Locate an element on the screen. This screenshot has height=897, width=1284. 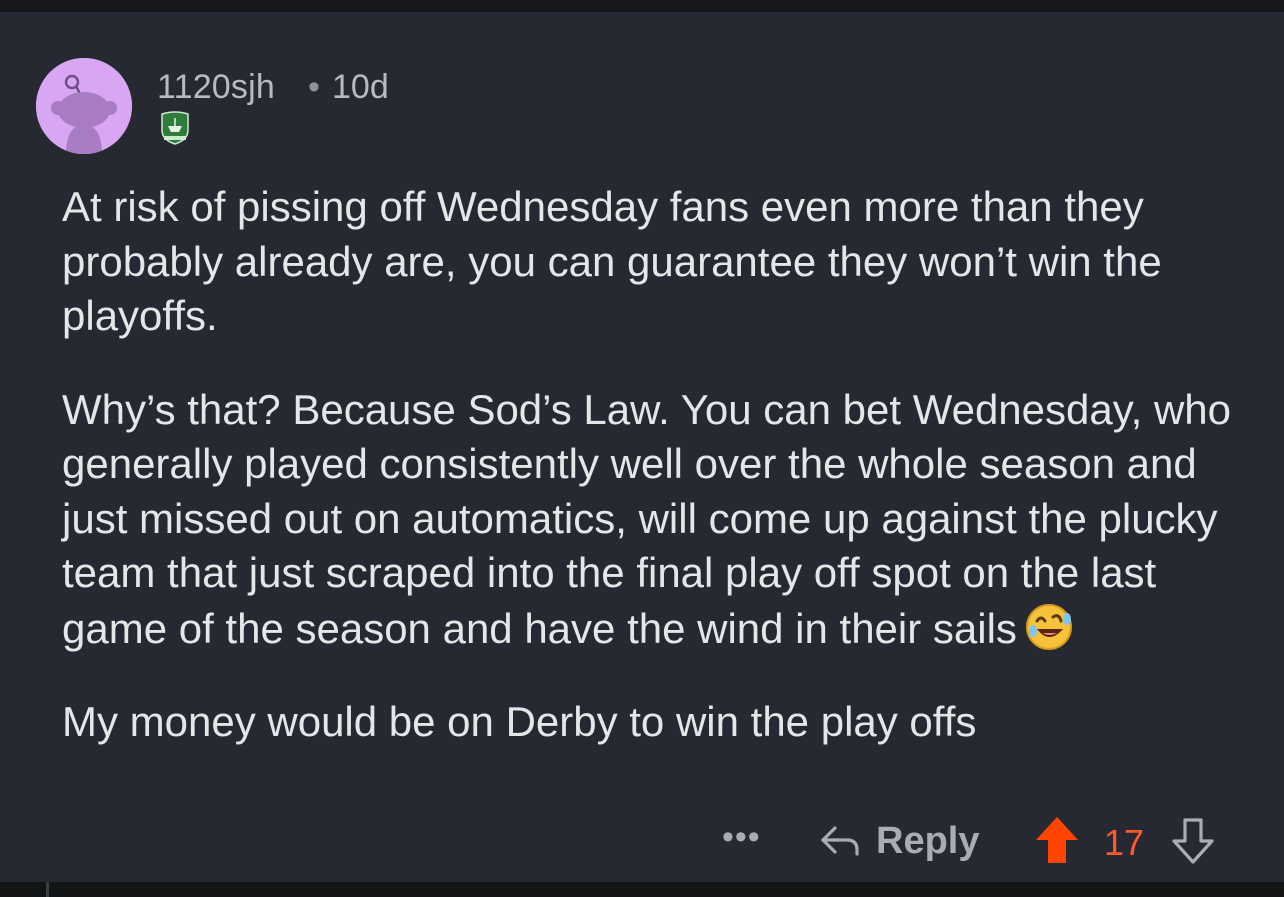
reddit-snoo-avatar-icon is located at coordinates (84, 106).